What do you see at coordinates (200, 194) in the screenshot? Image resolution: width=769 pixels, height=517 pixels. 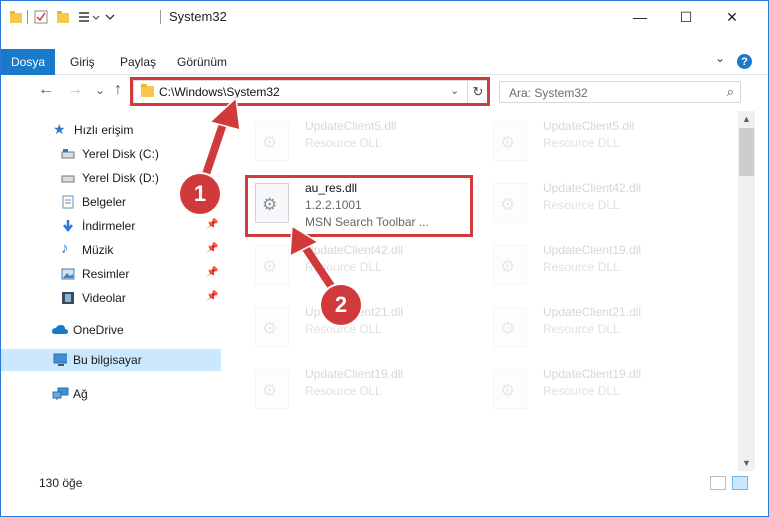 I see `step-1-badge: 1` at bounding box center [200, 194].